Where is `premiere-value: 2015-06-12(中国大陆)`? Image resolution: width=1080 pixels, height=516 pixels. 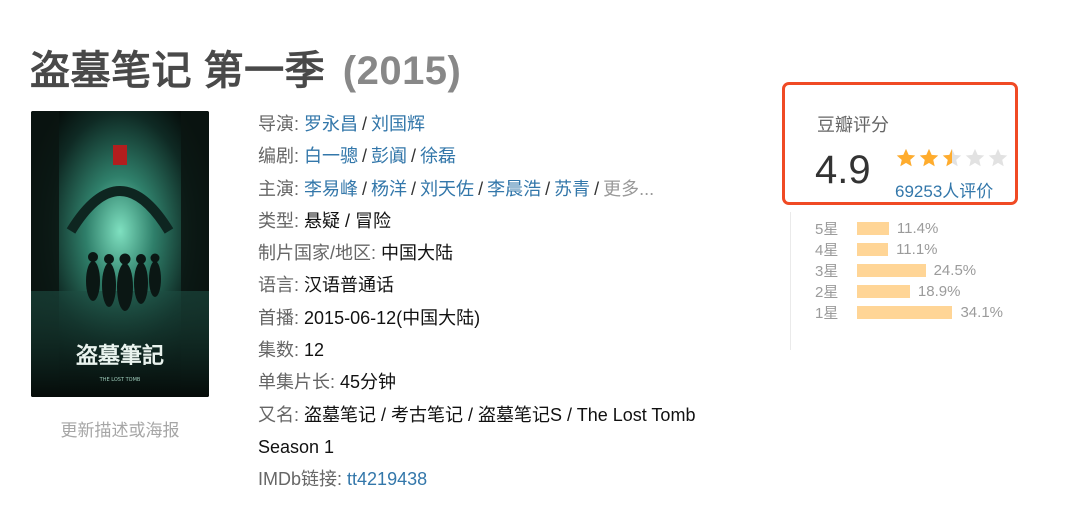 premiere-value: 2015-06-12(中国大陆) is located at coordinates (392, 317).